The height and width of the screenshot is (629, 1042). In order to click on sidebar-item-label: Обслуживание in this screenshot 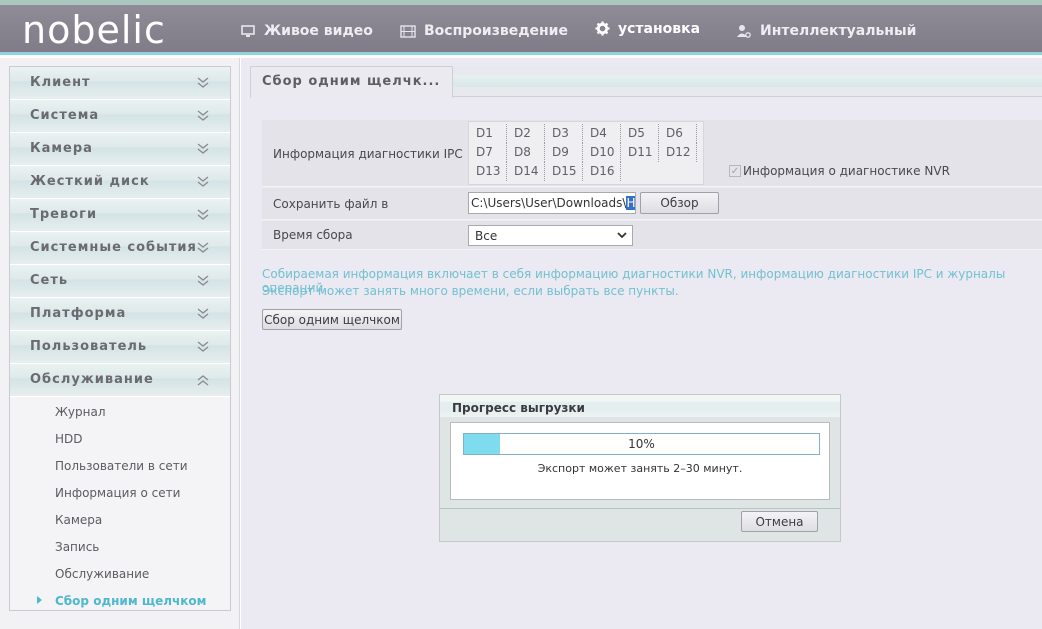, I will do `click(92, 379)`.